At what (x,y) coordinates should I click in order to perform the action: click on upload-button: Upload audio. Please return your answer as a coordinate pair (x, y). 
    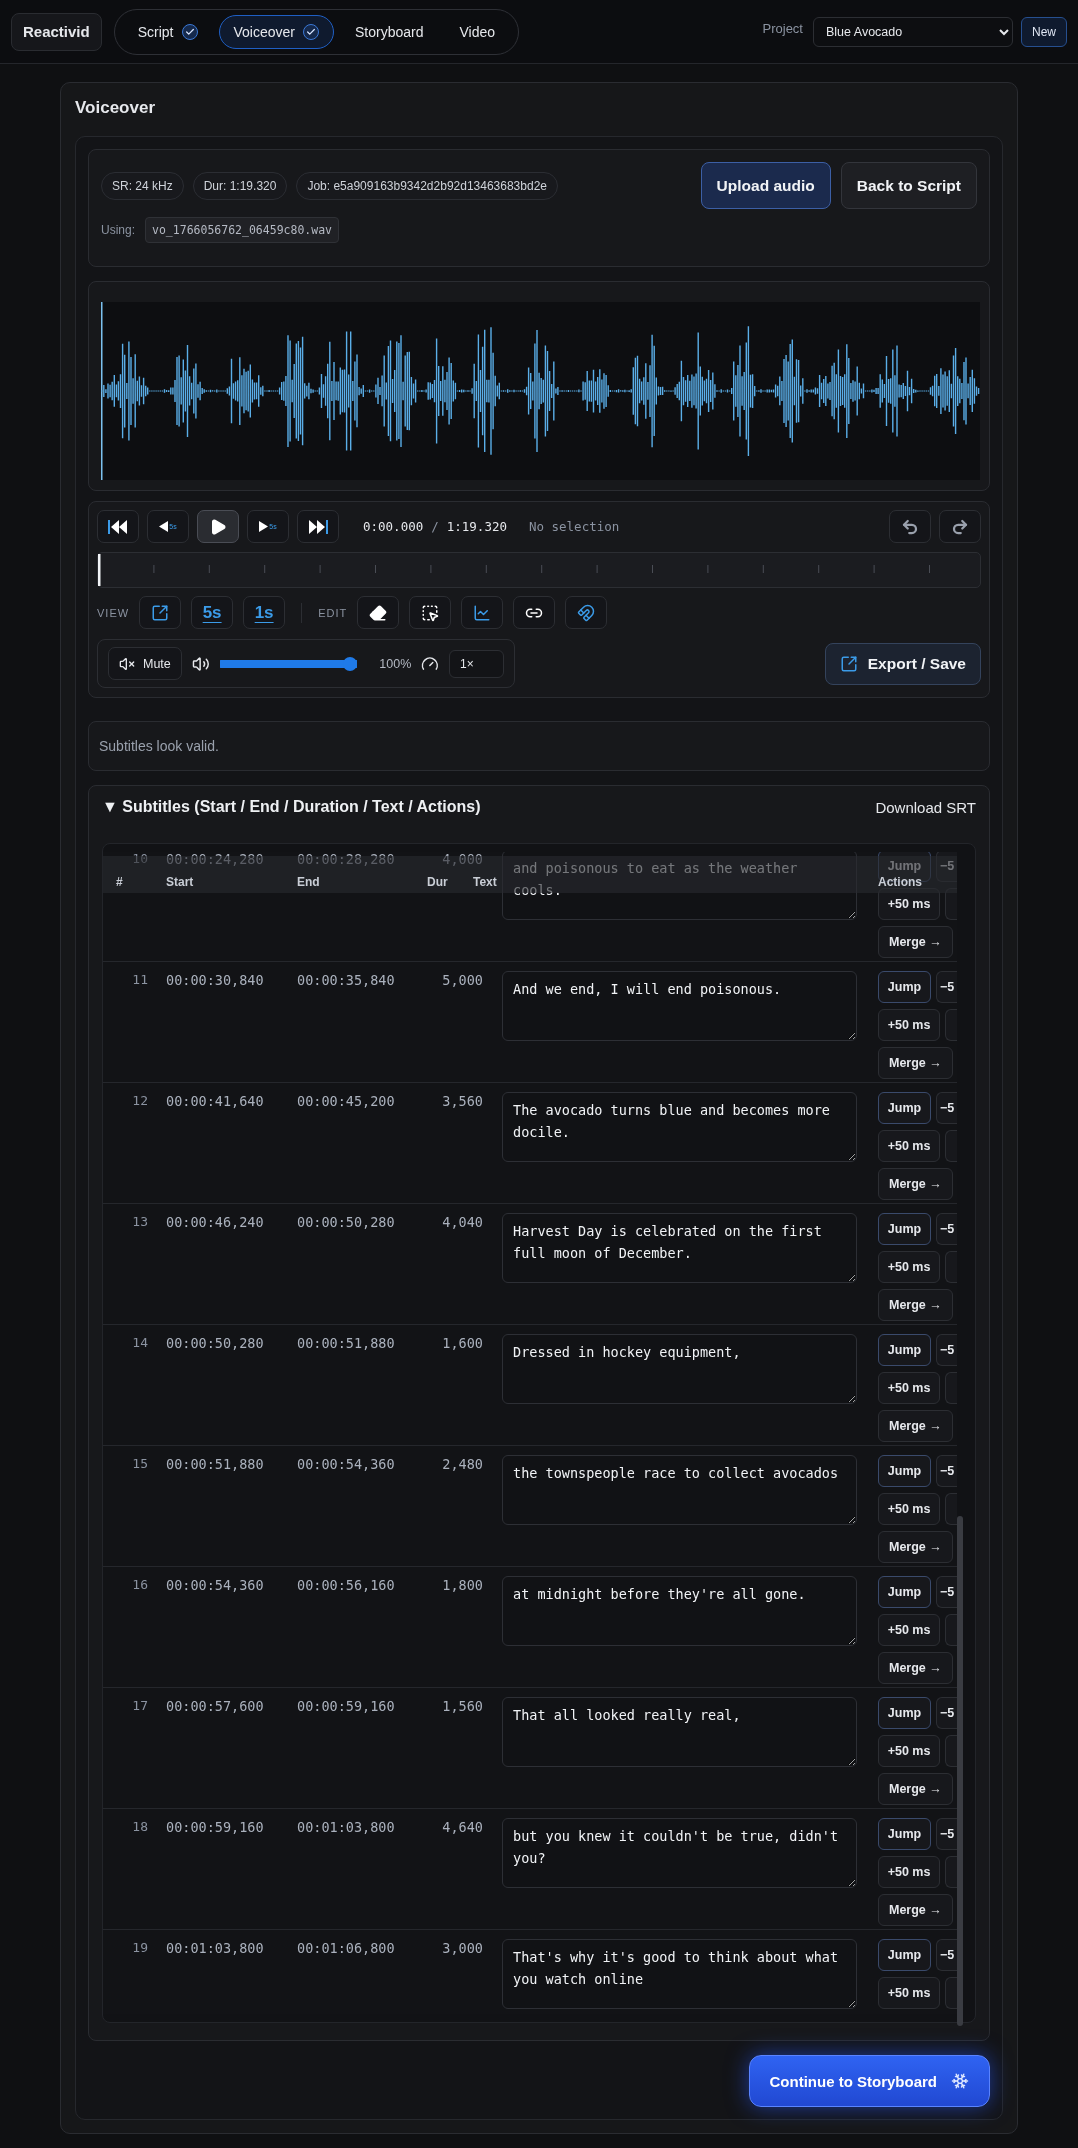
    Looking at the image, I should click on (765, 185).